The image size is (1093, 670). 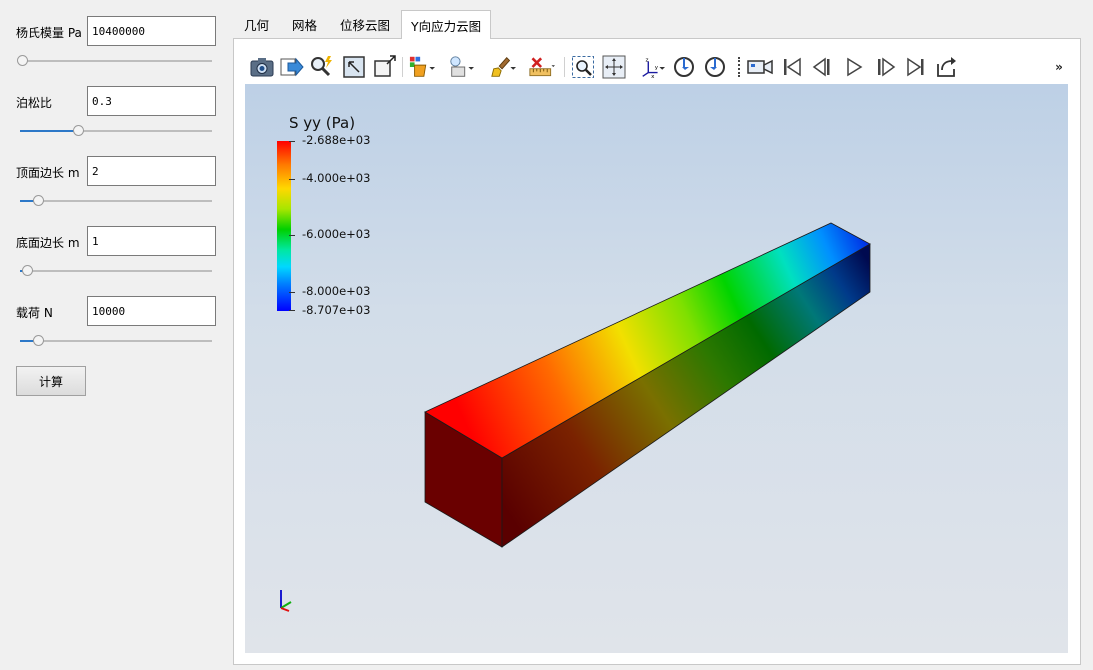 I want to click on bottom-edge-input, so click(x=151, y=241).